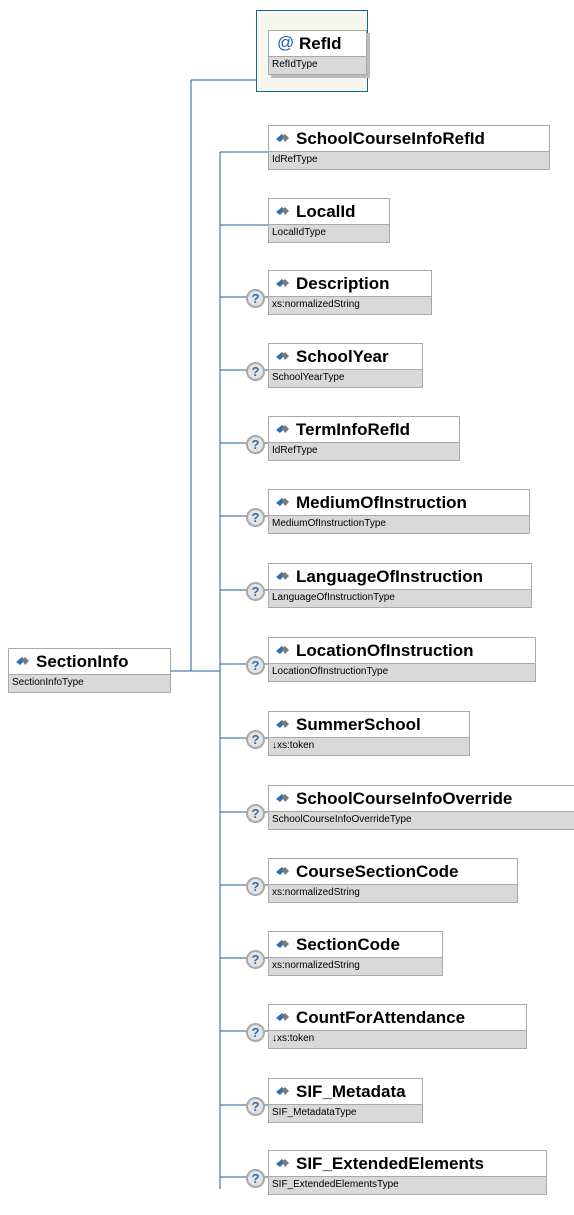  I want to click on element-type: LanguageOfInstructionType, so click(400, 599).